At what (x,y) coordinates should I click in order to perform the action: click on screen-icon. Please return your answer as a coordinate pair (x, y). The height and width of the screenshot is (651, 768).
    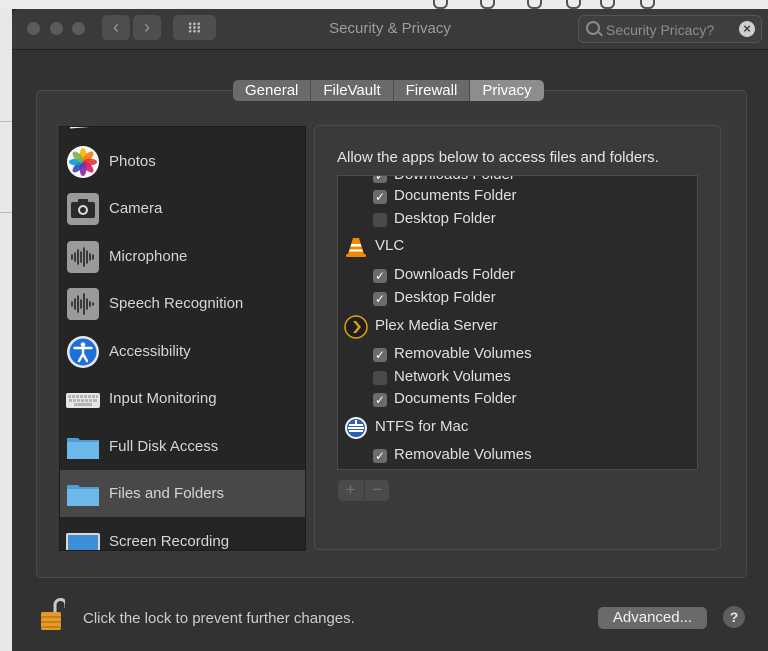
    Looking at the image, I should click on (83, 541).